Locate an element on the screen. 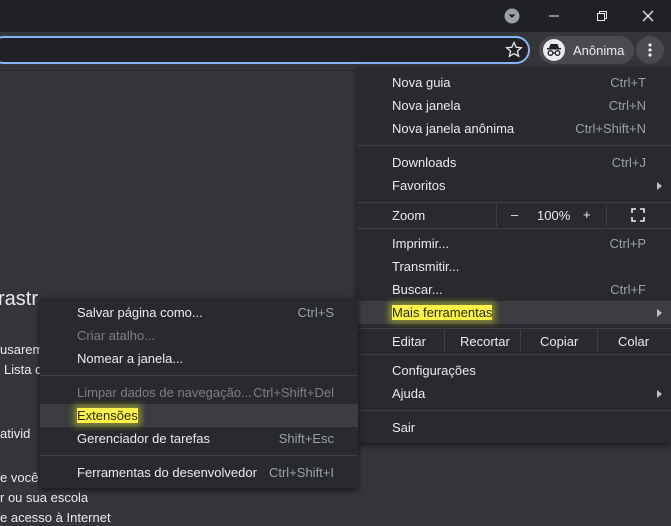 This screenshot has width=671, height=526. page-text-fragment: usarem is located at coordinates (22, 349).